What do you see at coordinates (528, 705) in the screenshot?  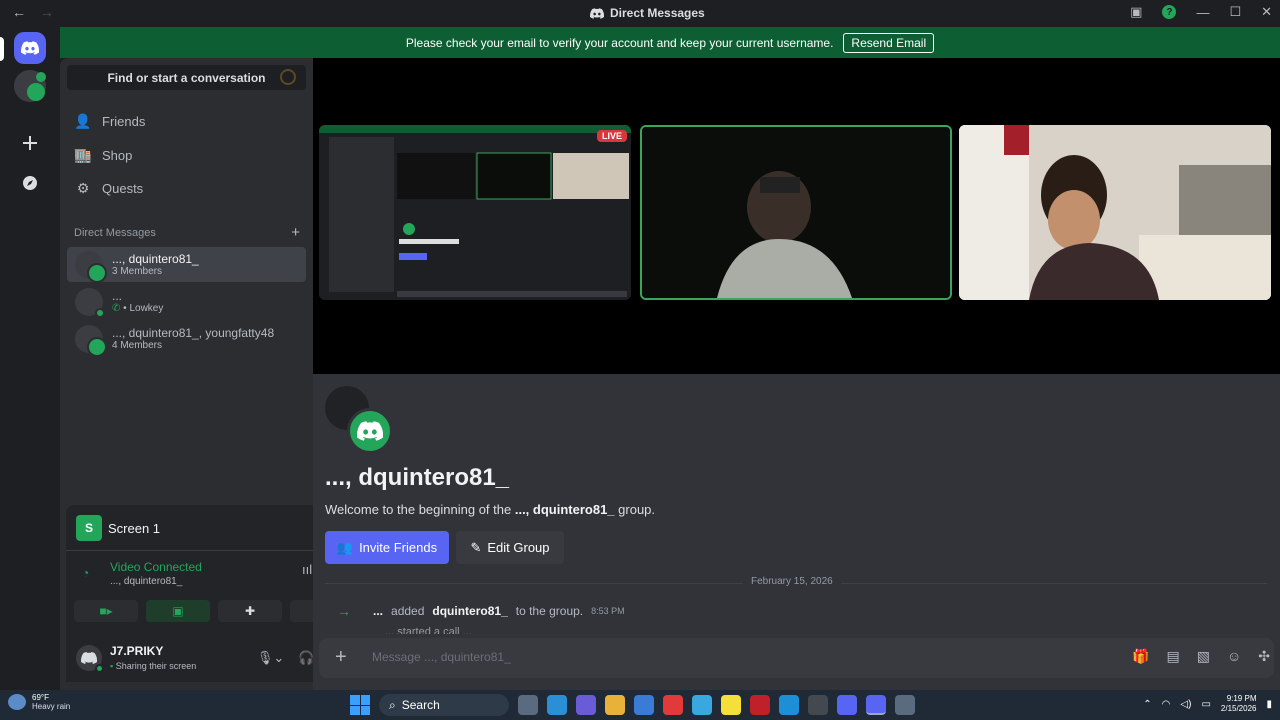 I see `task-view-icon` at bounding box center [528, 705].